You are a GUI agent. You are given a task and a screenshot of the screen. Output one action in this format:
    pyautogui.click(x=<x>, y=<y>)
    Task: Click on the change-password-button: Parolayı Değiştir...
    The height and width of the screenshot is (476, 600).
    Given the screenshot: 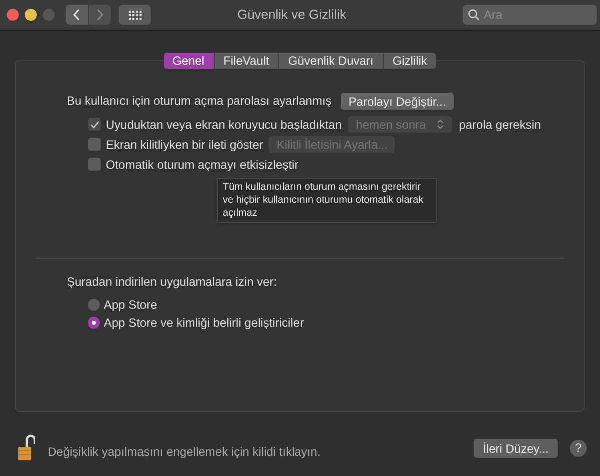 What is the action you would take?
    pyautogui.click(x=397, y=101)
    